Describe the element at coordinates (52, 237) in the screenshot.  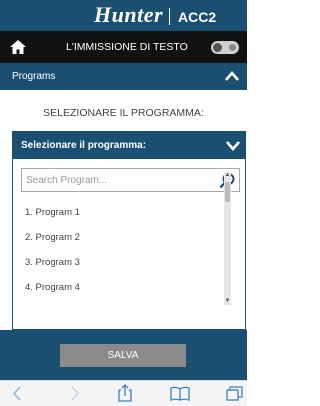
I see `list-item: 2. Program 2` at that location.